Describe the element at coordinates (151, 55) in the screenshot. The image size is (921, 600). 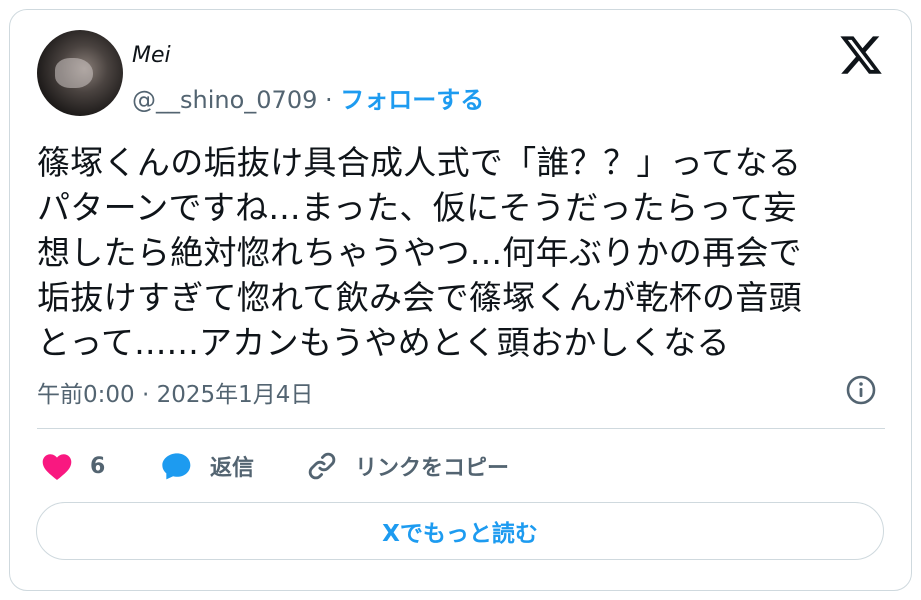
I see `display-name: Mei` at that location.